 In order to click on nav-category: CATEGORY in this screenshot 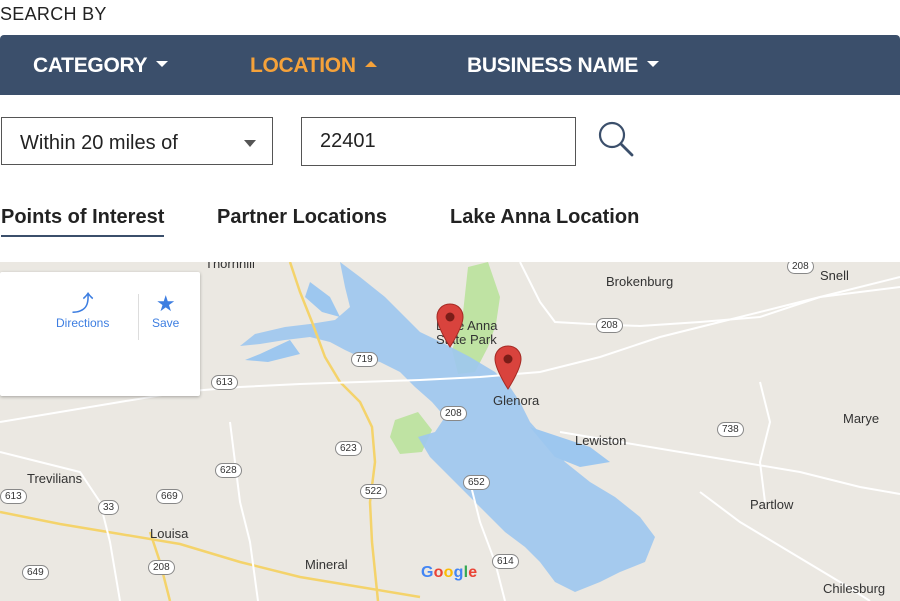, I will do `click(101, 65)`.